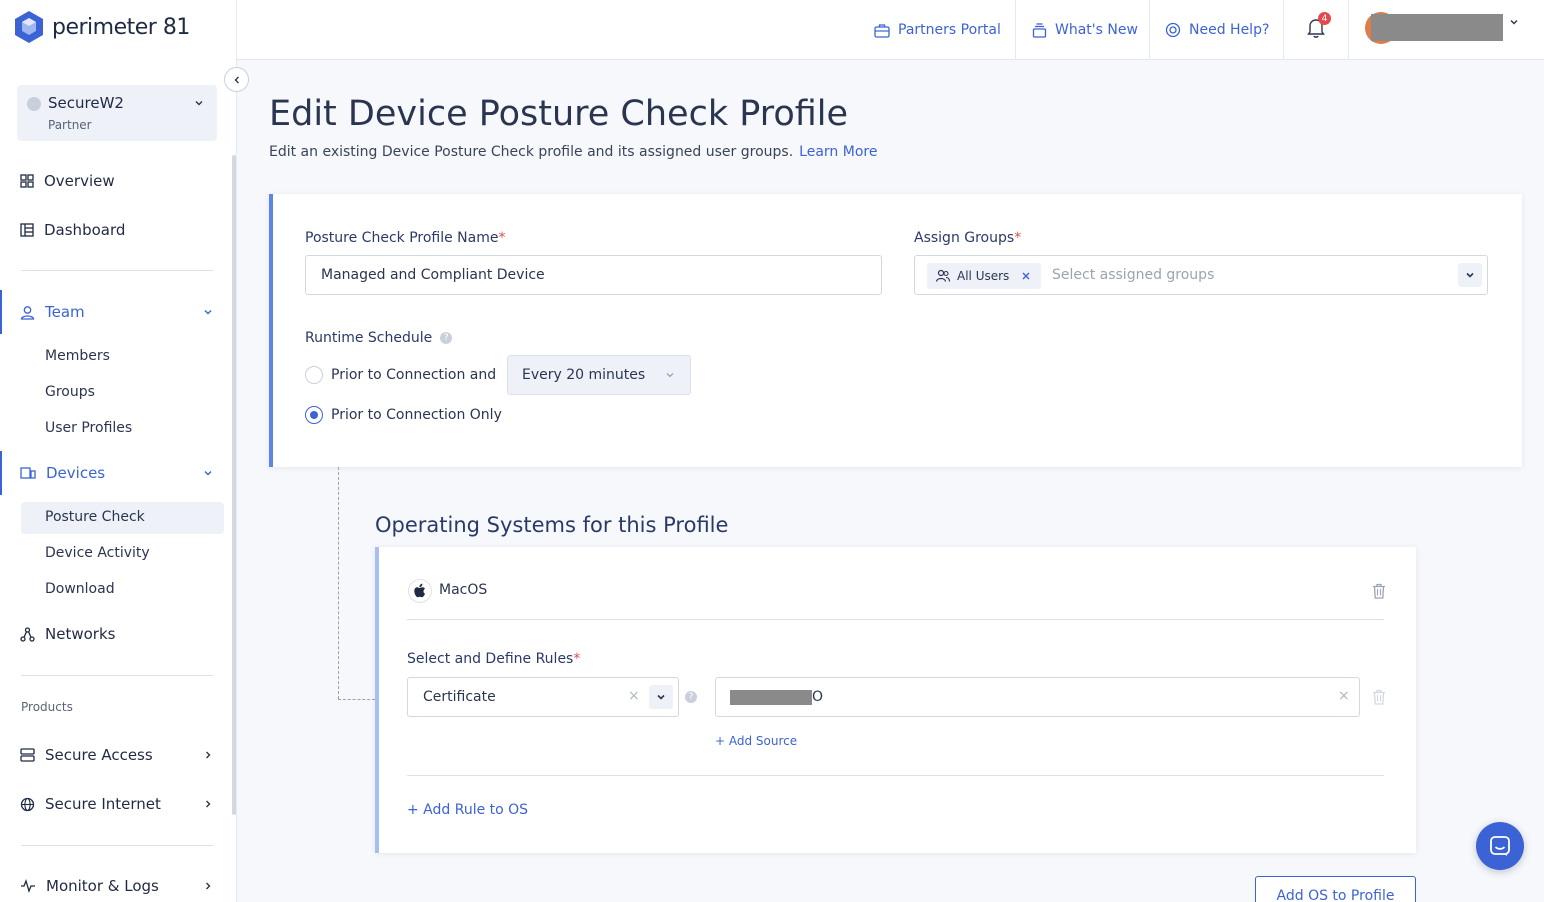 The height and width of the screenshot is (902, 1544). I want to click on os-section-title: Operating Systems for this Profile, so click(552, 525).